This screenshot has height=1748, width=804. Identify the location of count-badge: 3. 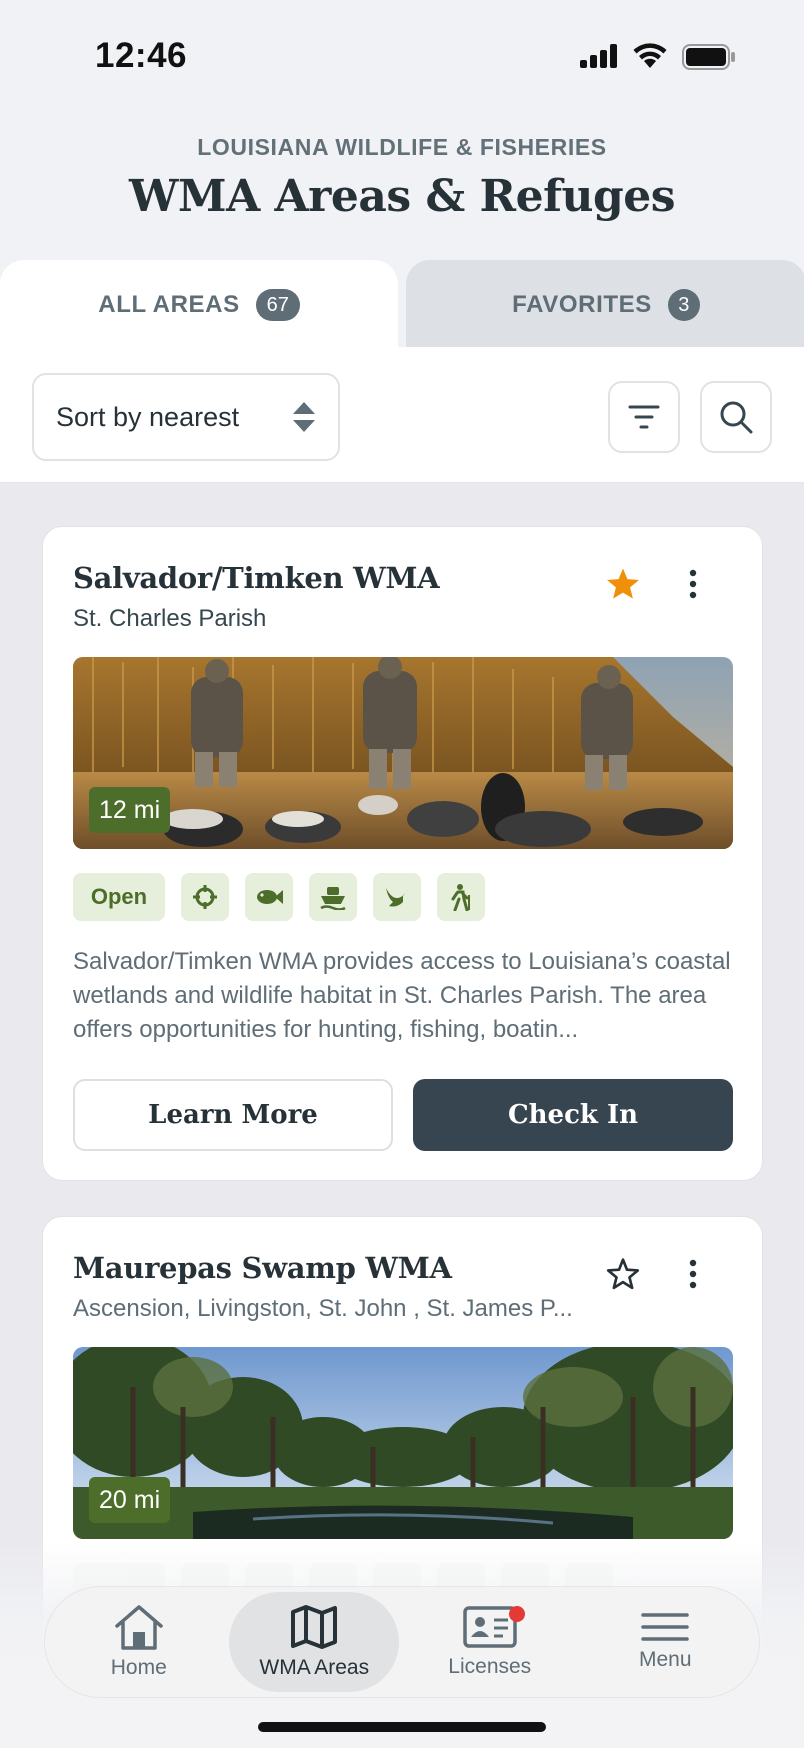
(683, 305).